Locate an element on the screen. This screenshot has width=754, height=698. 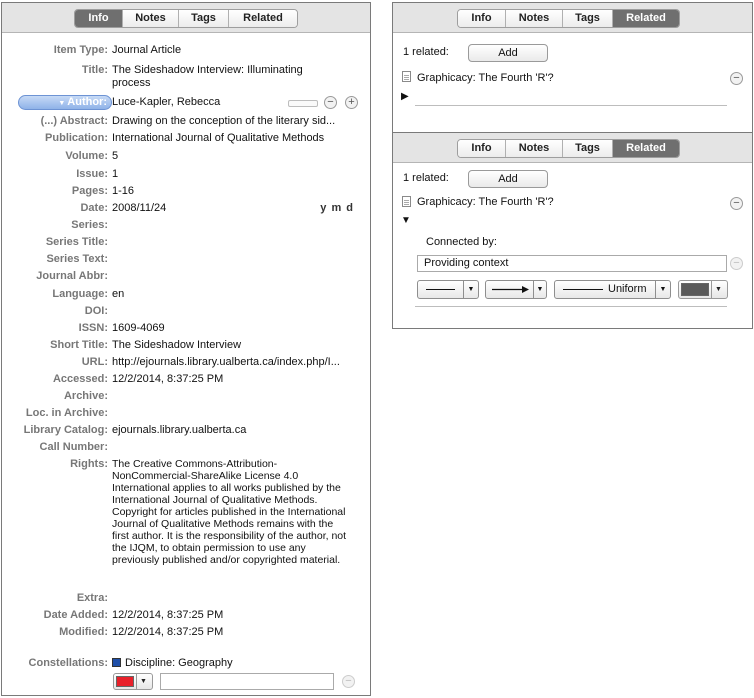
field-doi: DOI: is located at coordinates (187, 311).